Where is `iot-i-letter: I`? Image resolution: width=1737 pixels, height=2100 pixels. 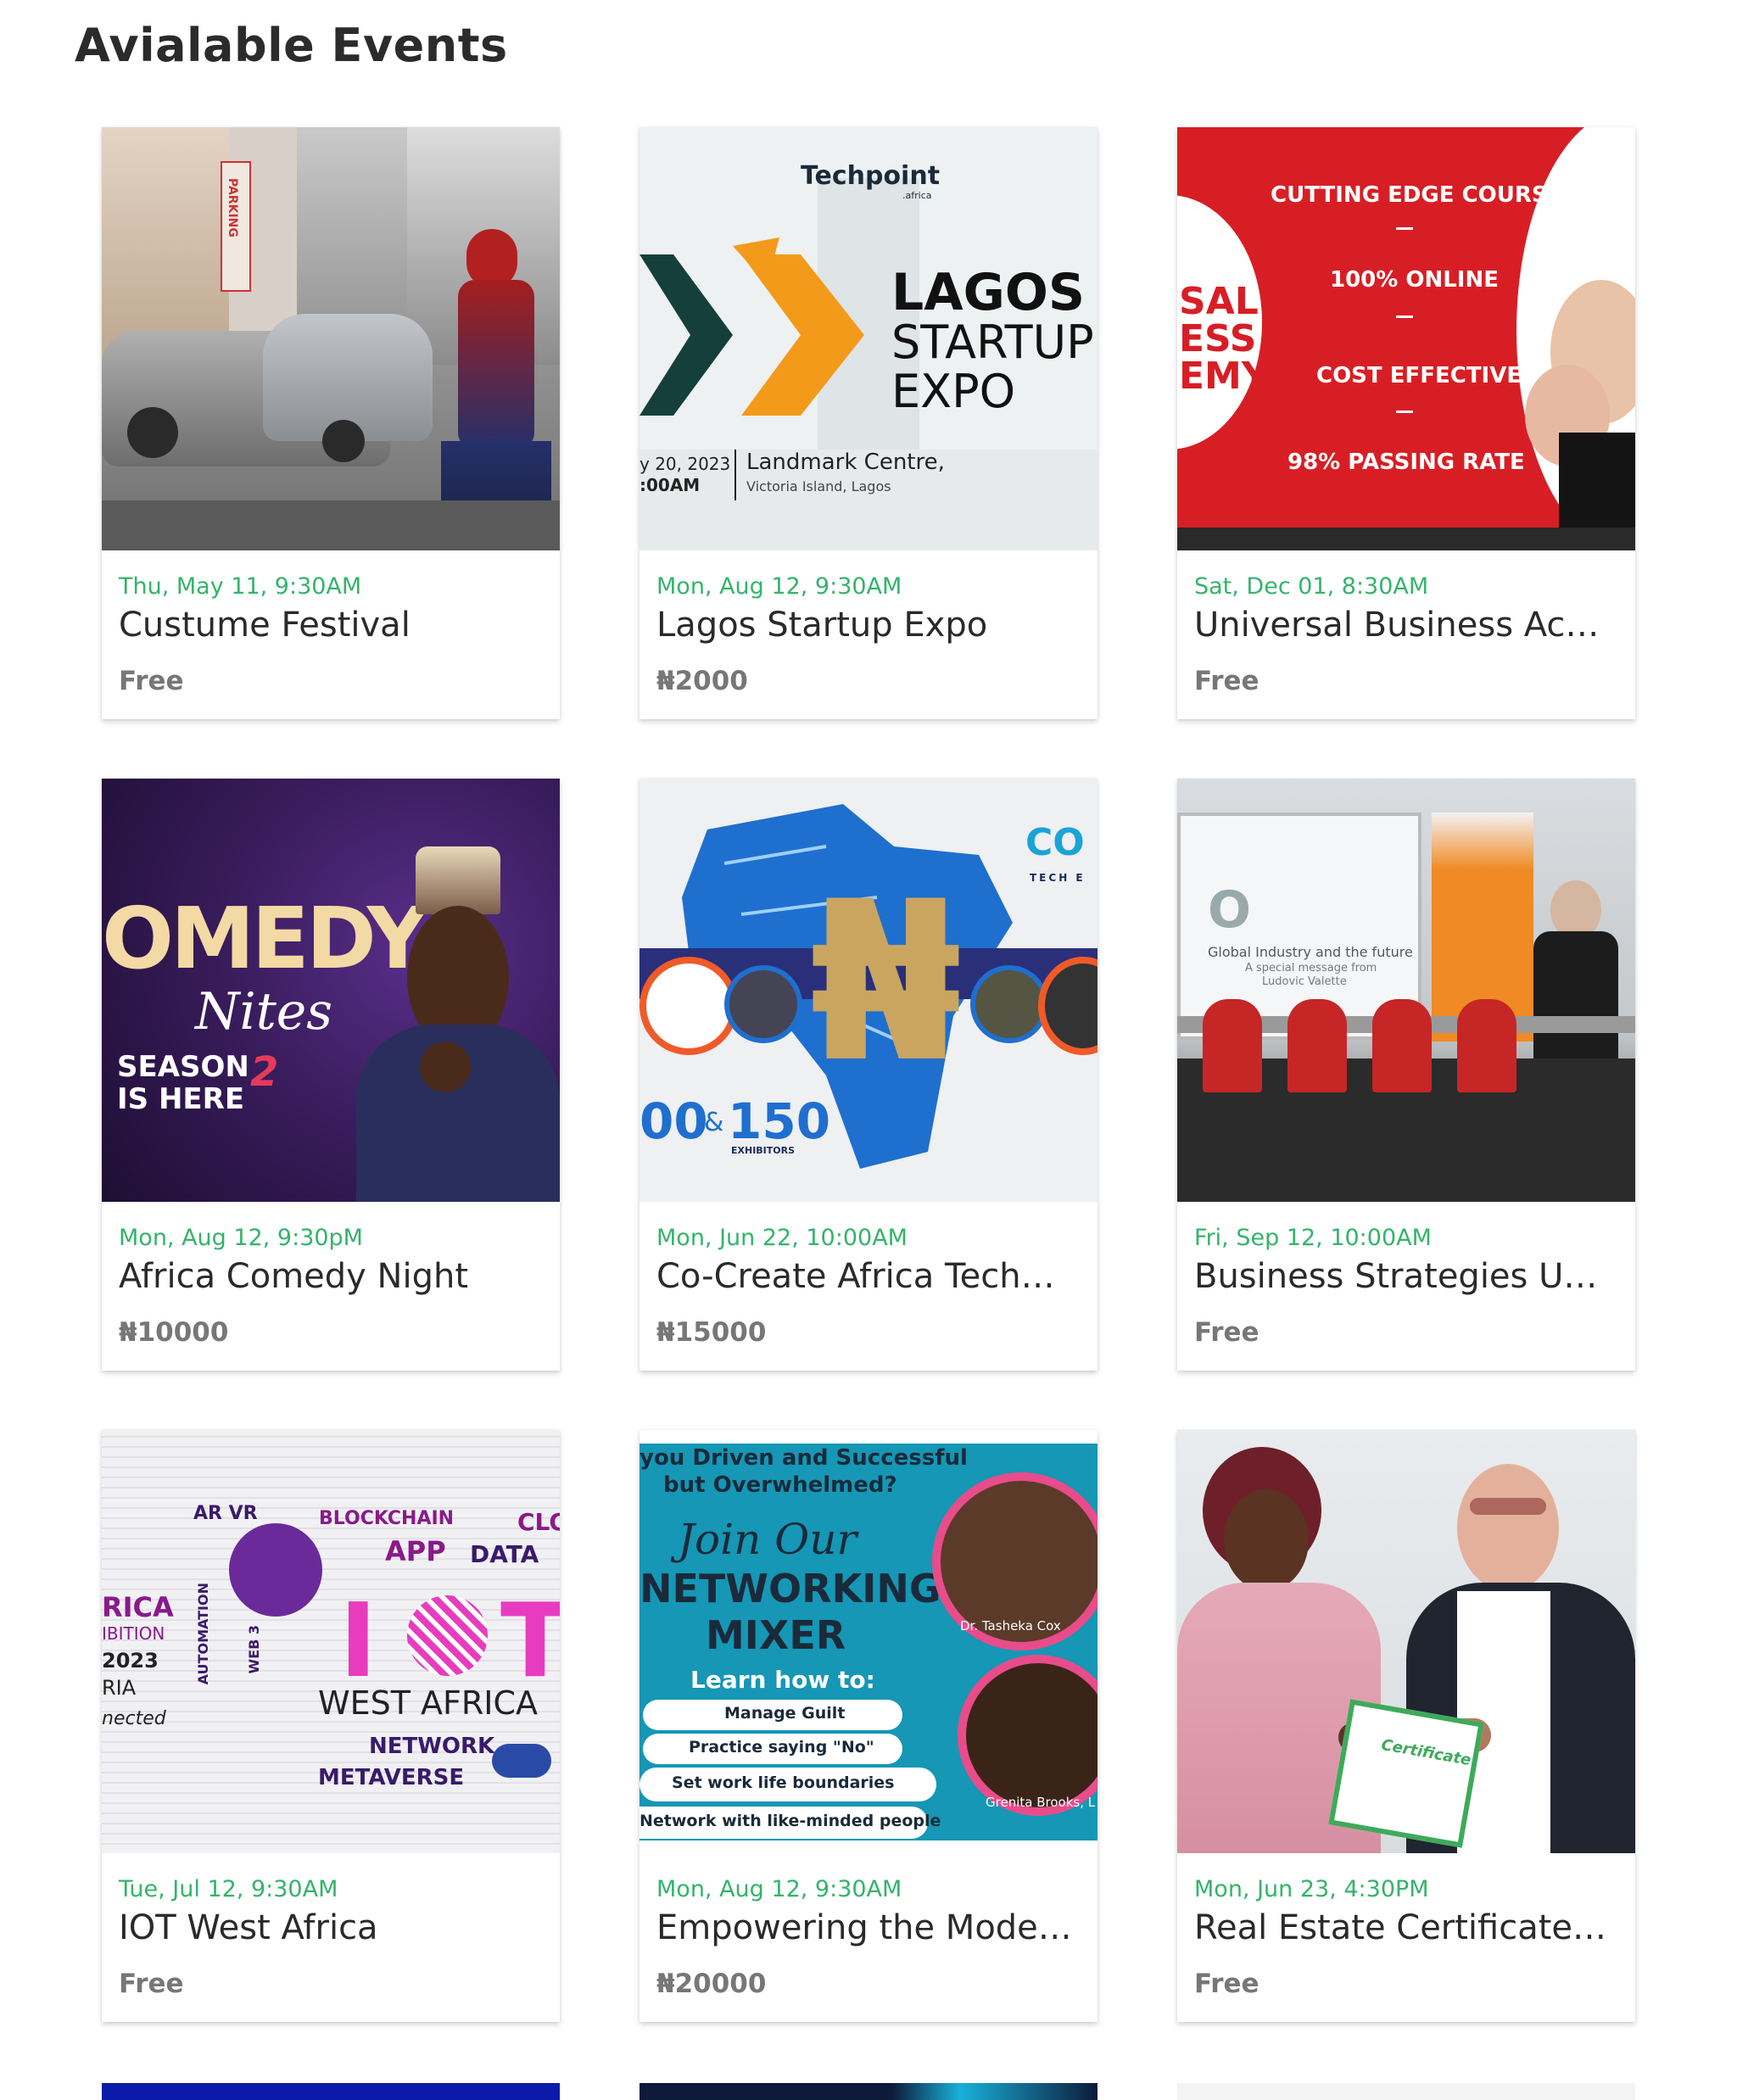 iot-i-letter: I is located at coordinates (358, 1642).